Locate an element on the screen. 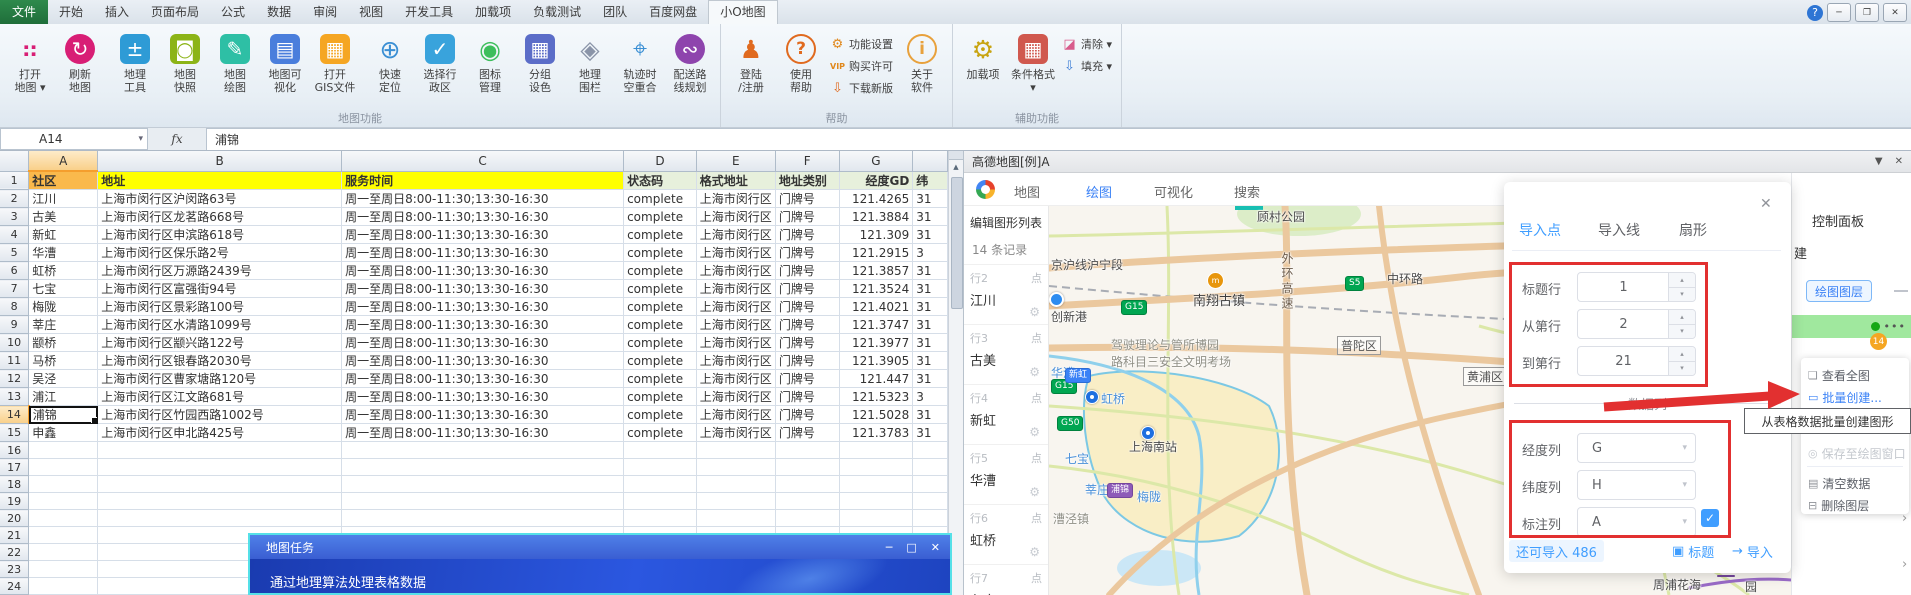 This screenshot has height=595, width=1911. cell-E9: 上海市闵行区 is located at coordinates (736, 324).